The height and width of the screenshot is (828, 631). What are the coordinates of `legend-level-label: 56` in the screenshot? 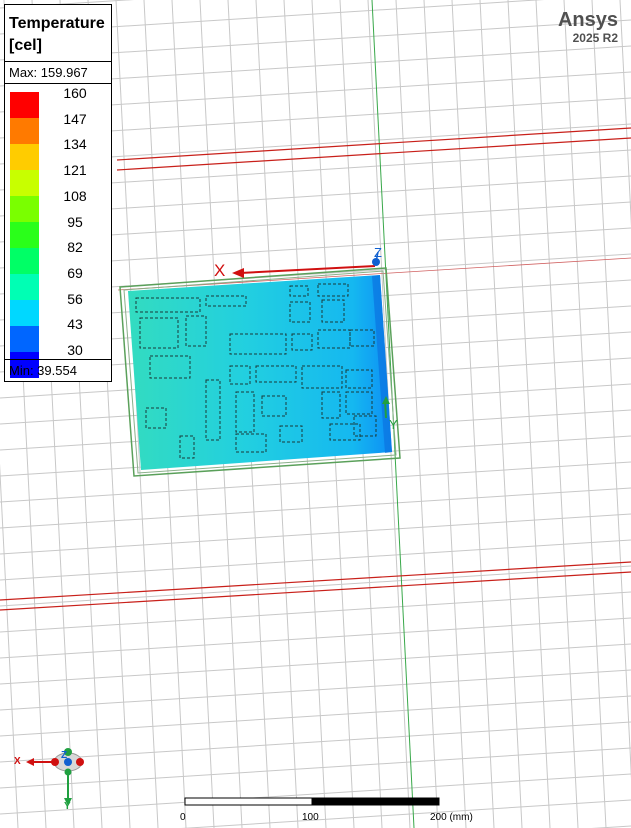 It's located at (75, 298).